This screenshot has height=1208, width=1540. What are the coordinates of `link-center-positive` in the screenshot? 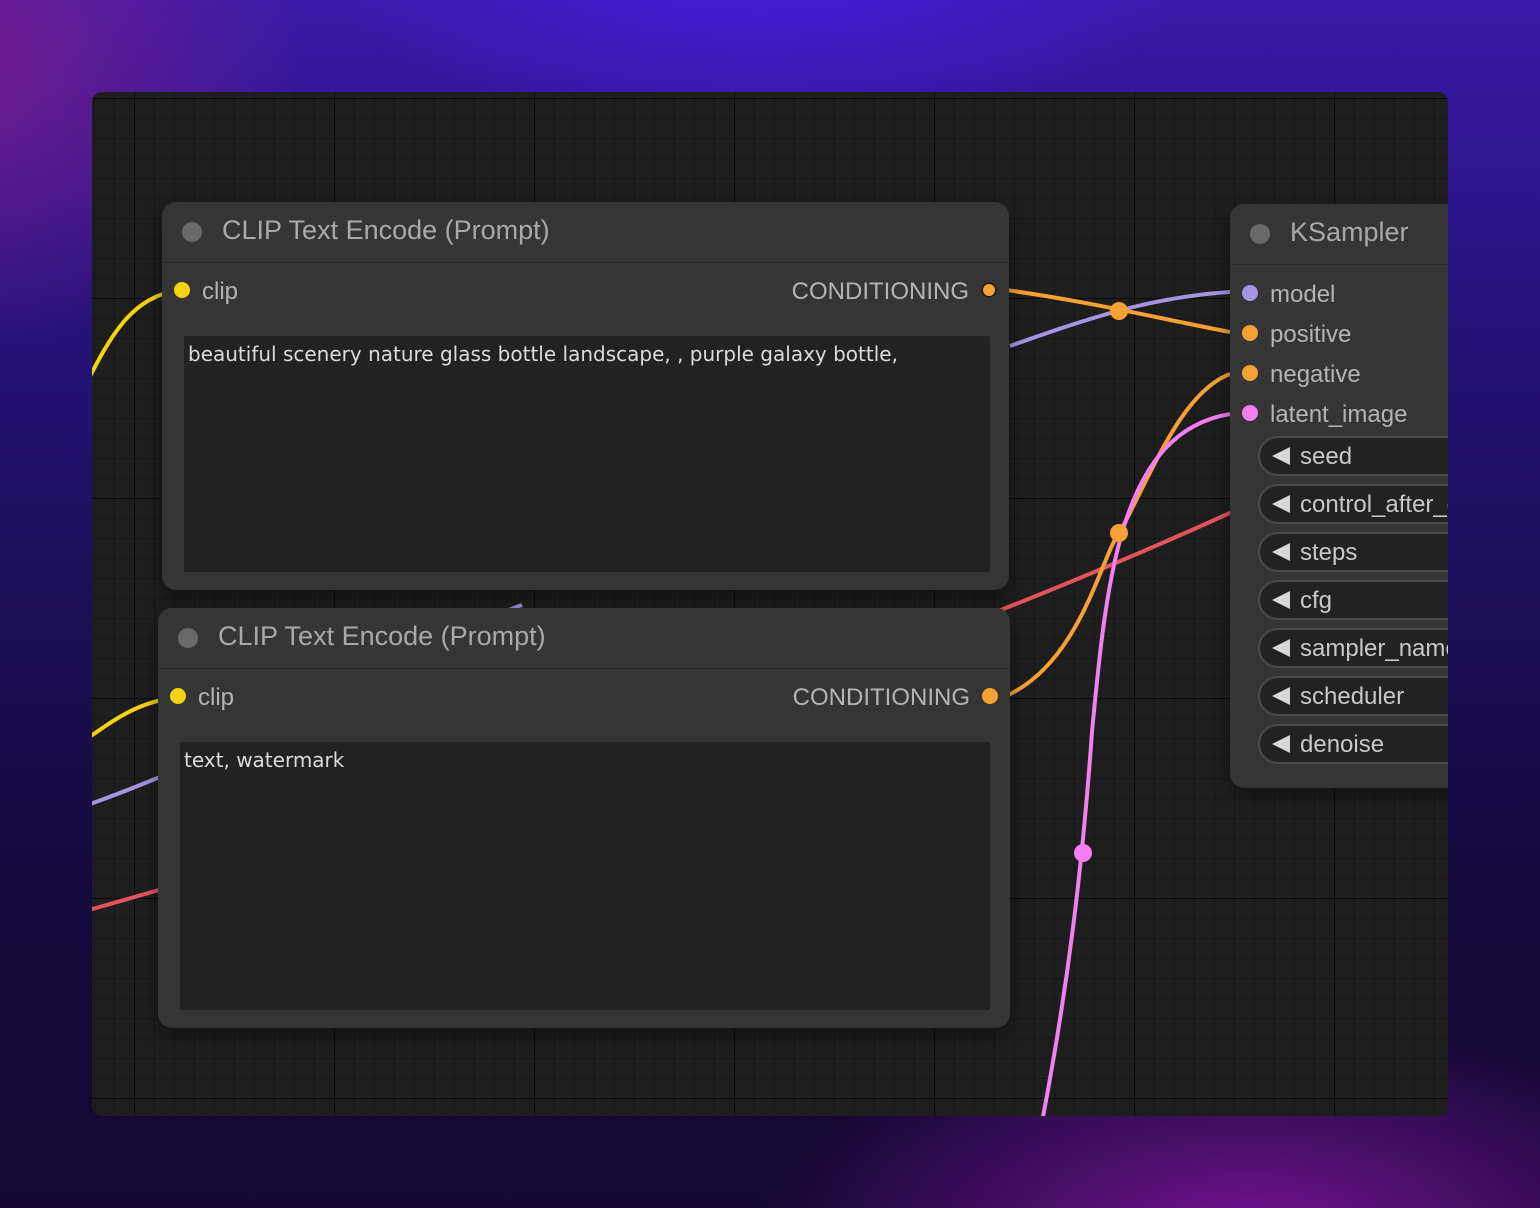 It's located at (1119, 311).